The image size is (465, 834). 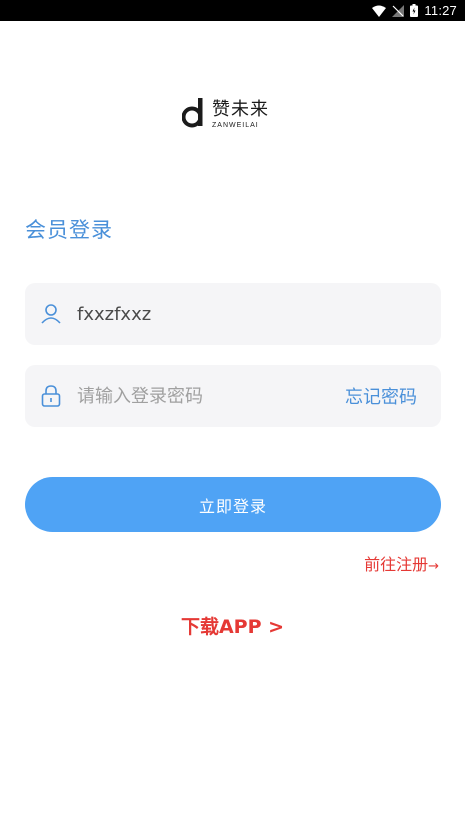 I want to click on register-label: 前往注册, so click(x=396, y=564).